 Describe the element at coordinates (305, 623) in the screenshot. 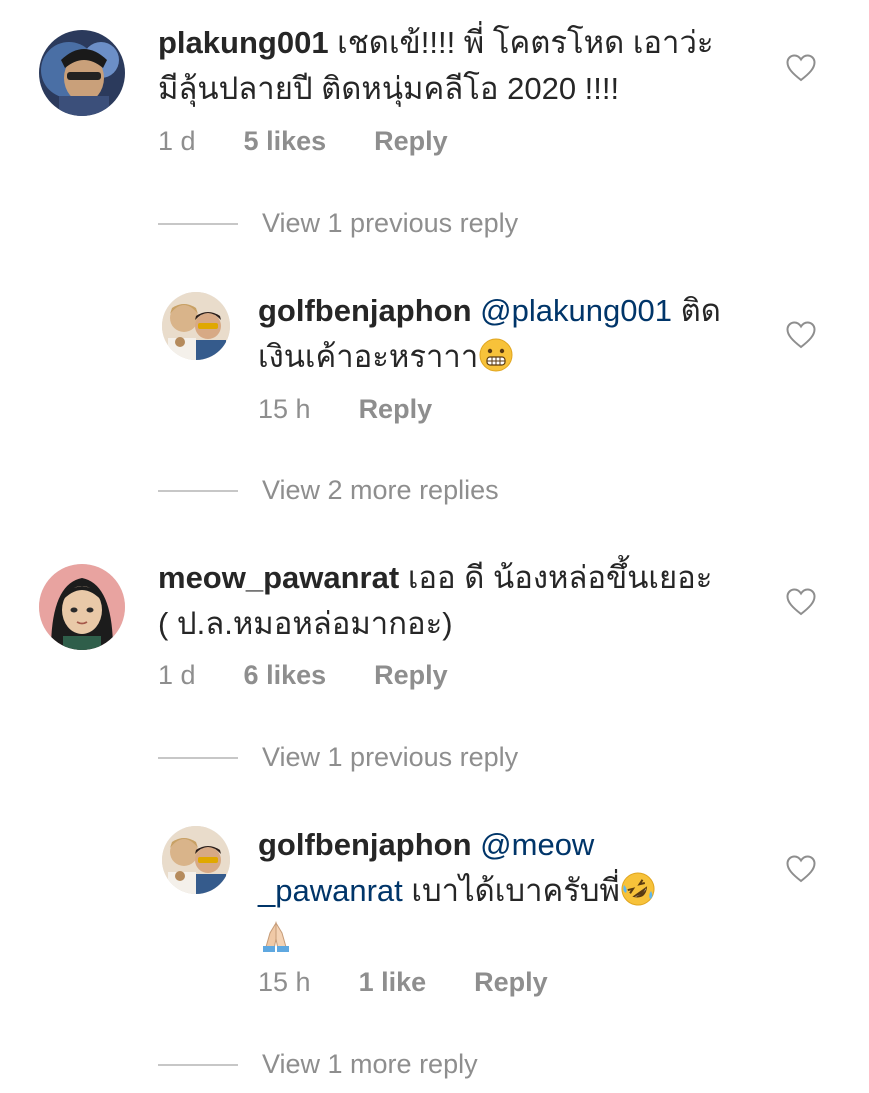

I see `comment-body-line2: ( ป.ล.หมอหล่อมากอะ)` at that location.